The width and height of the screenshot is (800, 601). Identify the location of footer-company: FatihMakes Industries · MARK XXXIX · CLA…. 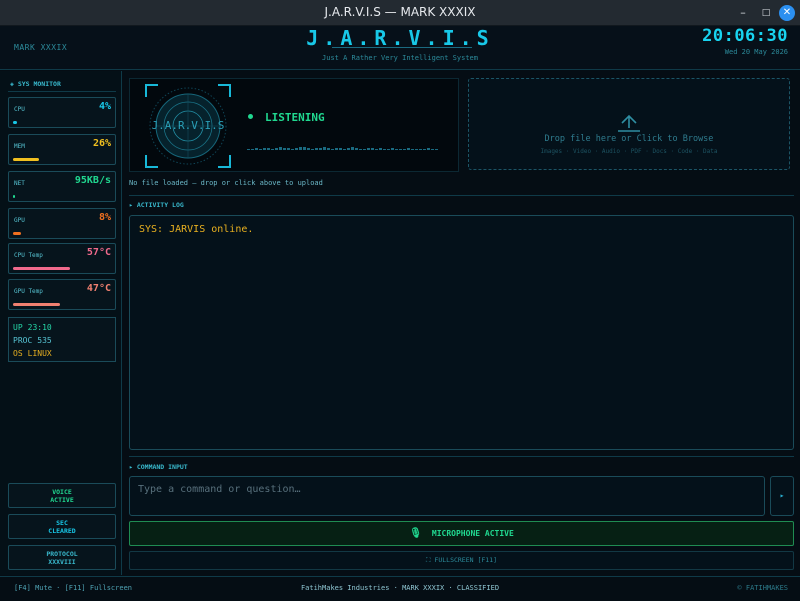
(400, 588).